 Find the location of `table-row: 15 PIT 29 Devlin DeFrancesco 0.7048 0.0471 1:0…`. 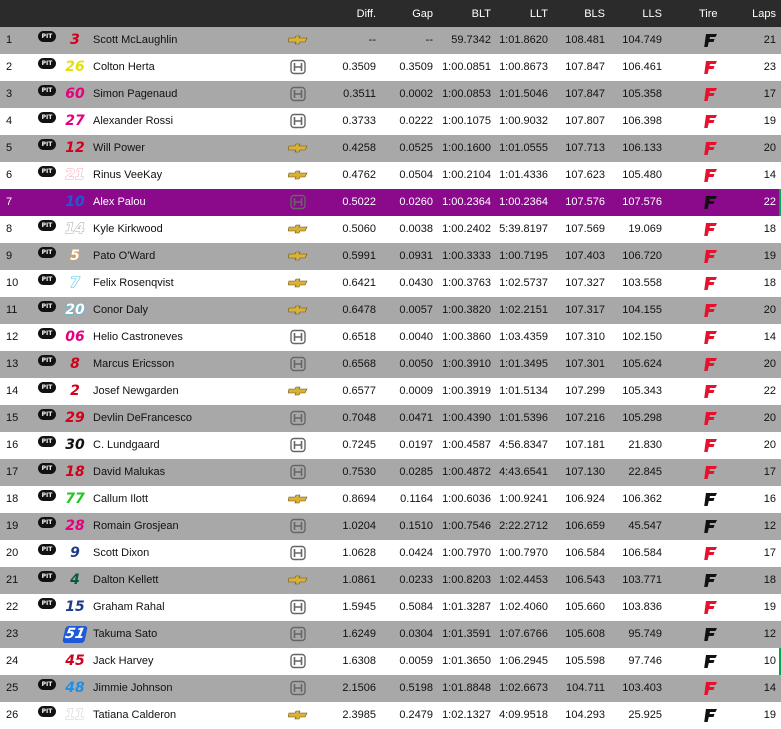

table-row: 15 PIT 29 Devlin DeFrancesco 0.7048 0.0471 1:0… is located at coordinates (390, 418).